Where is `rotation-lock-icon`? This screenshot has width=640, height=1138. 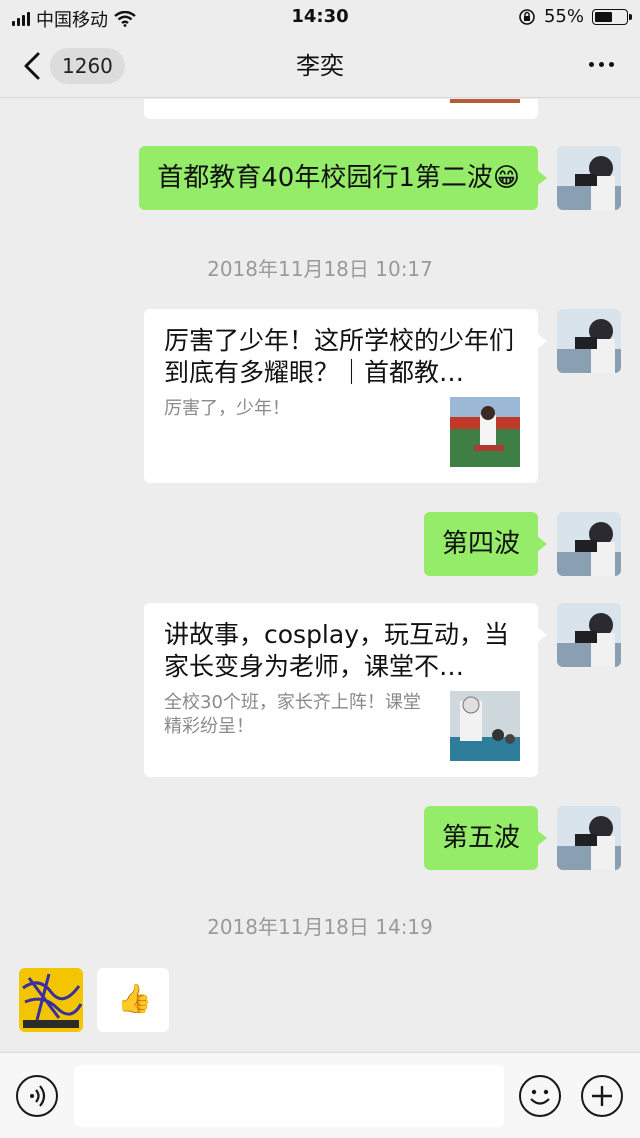 rotation-lock-icon is located at coordinates (527, 16).